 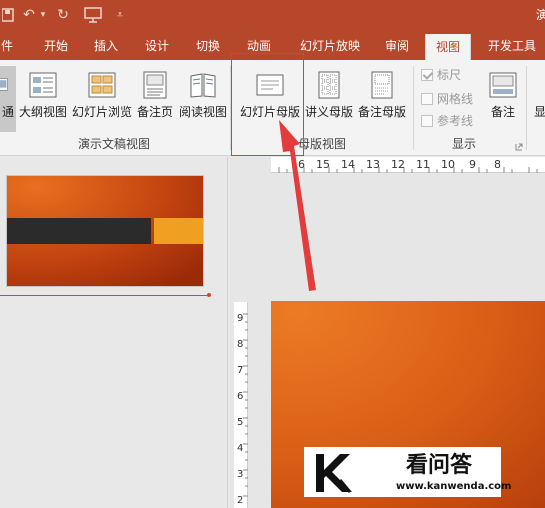 I want to click on ruler-label: 12, so click(x=398, y=164).